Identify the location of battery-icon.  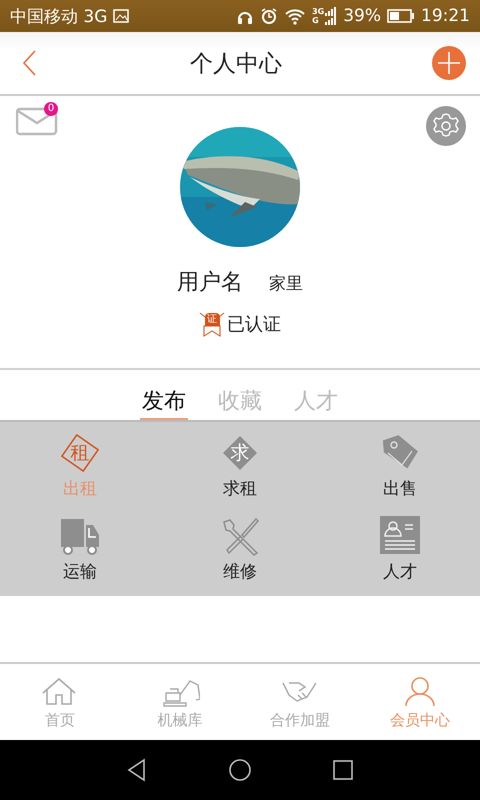
(401, 16).